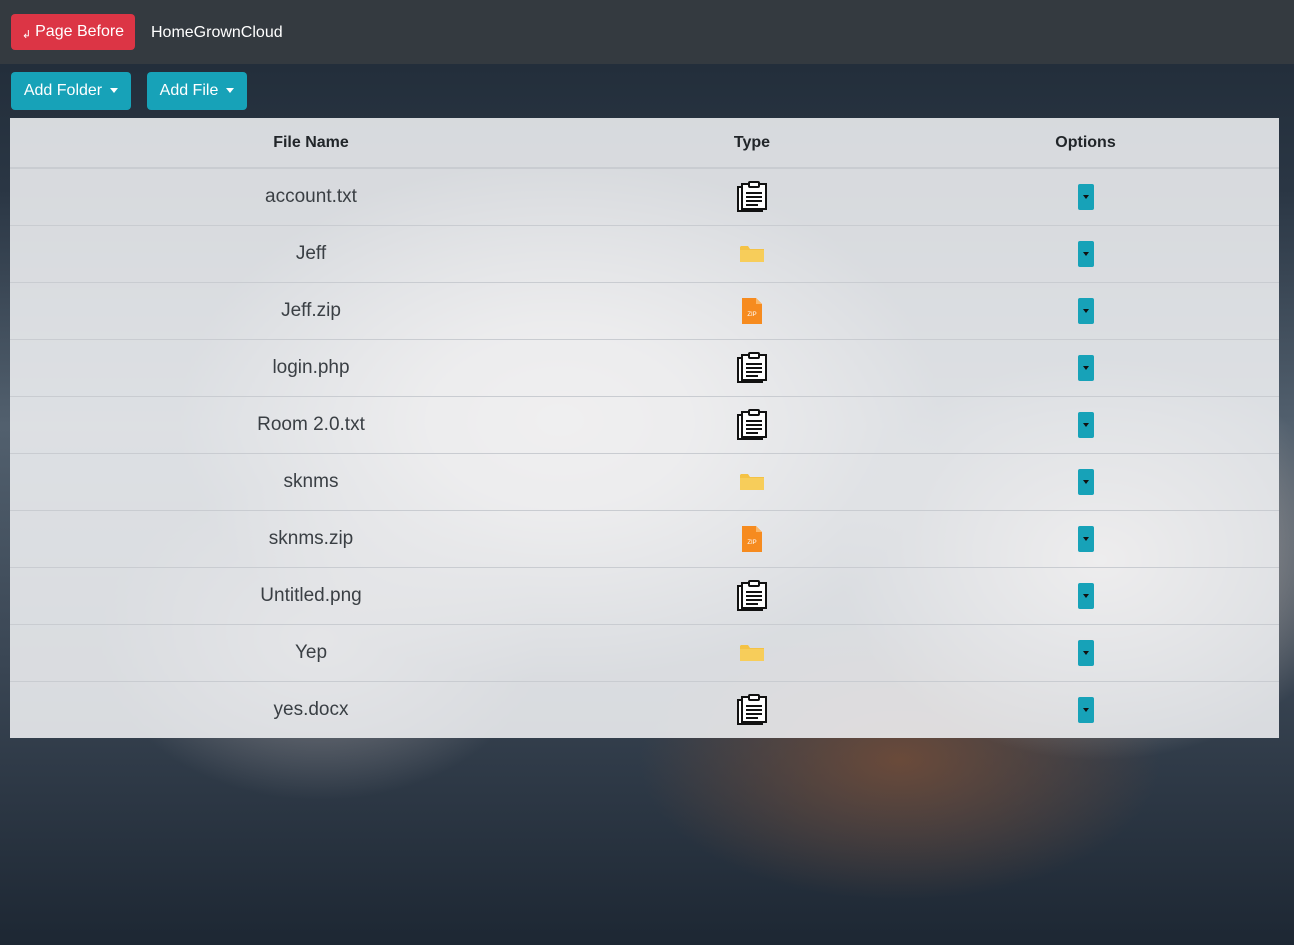  Describe the element at coordinates (217, 33) in the screenshot. I see `brand-title: HomeGrownCloud` at that location.